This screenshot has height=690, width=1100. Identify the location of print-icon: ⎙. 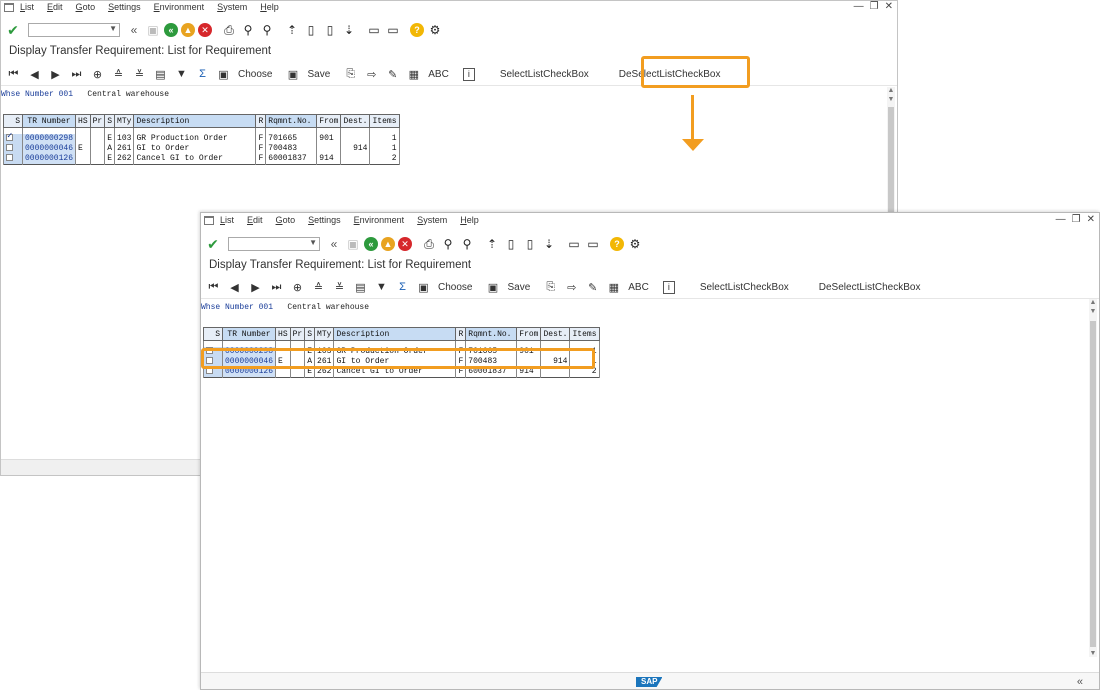
(229, 30).